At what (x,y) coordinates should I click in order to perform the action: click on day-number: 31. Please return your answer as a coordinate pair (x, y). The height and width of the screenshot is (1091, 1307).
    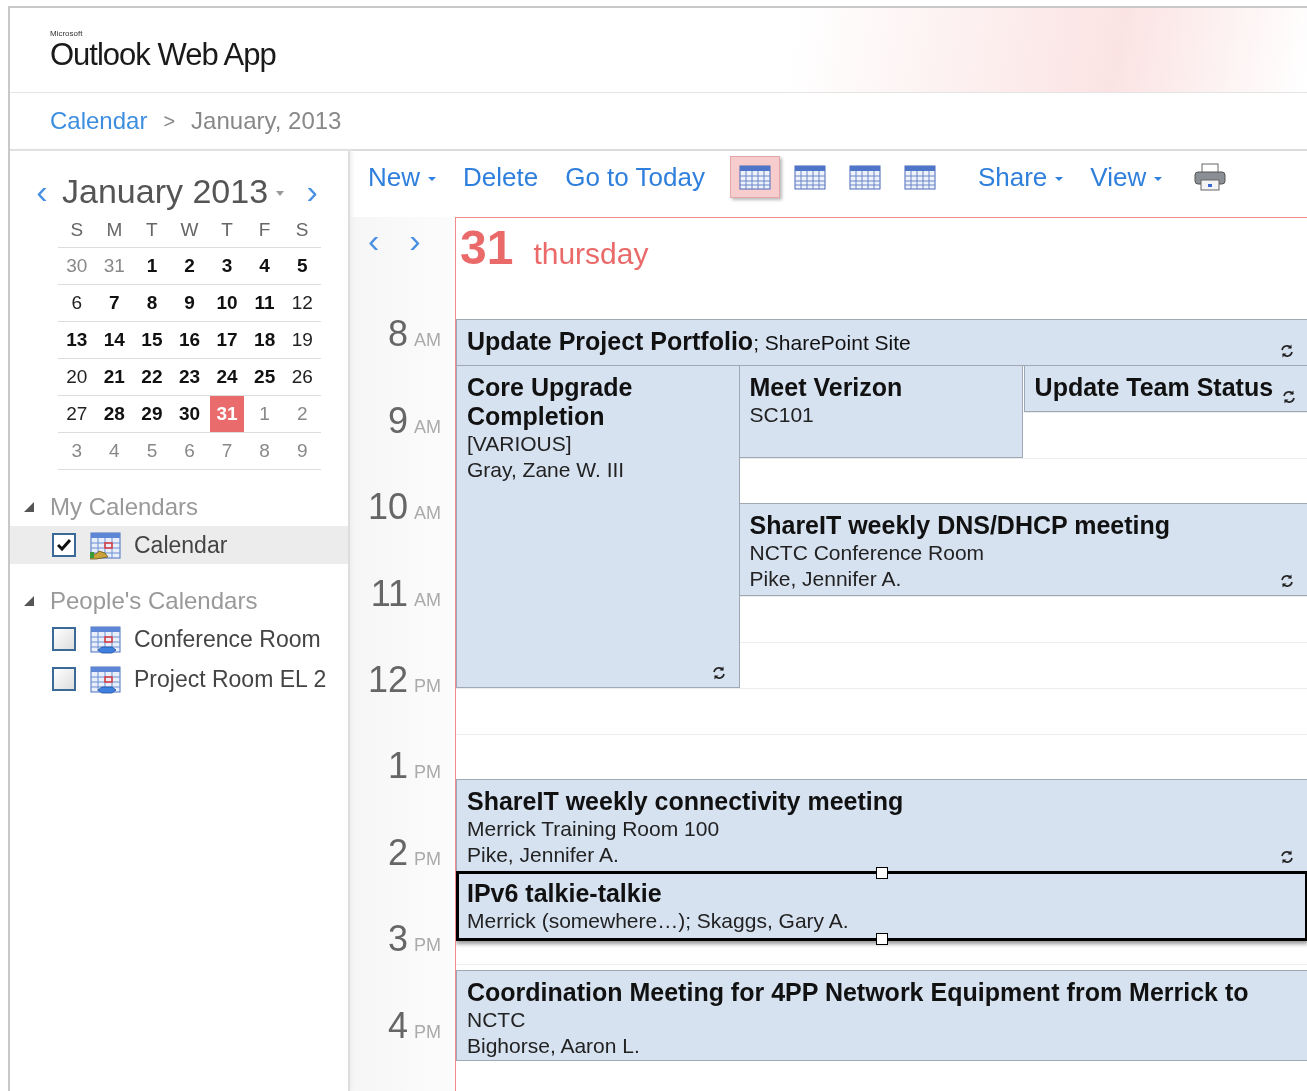
    Looking at the image, I should click on (487, 248).